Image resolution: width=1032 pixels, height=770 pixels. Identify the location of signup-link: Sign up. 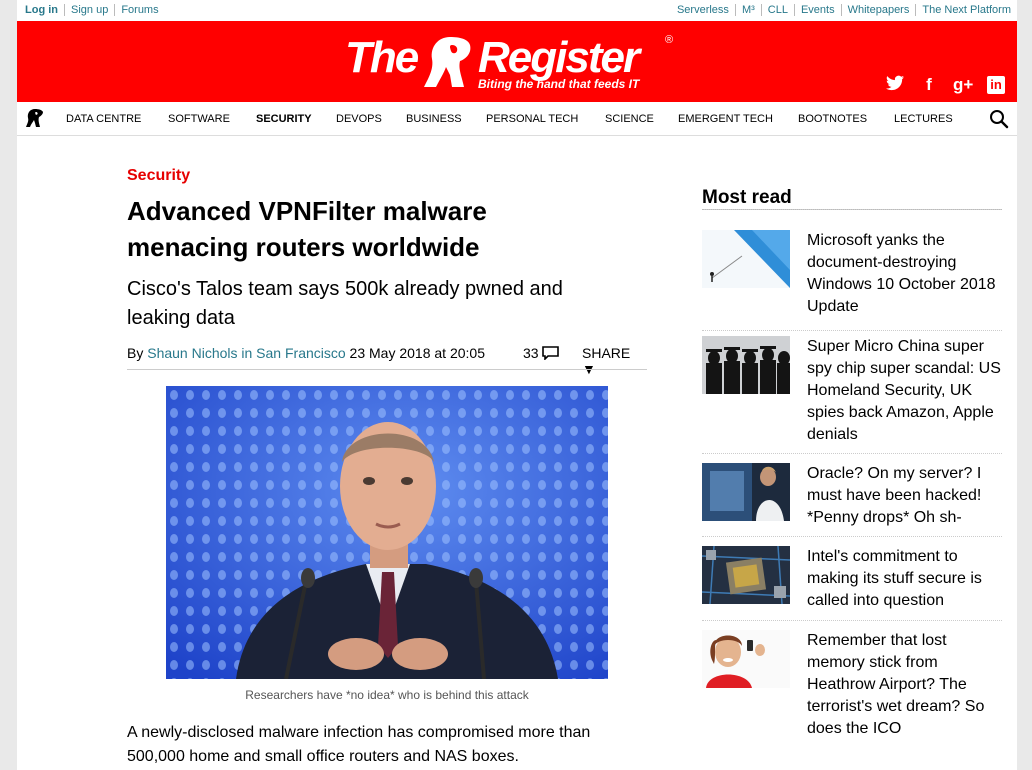
(89, 10).